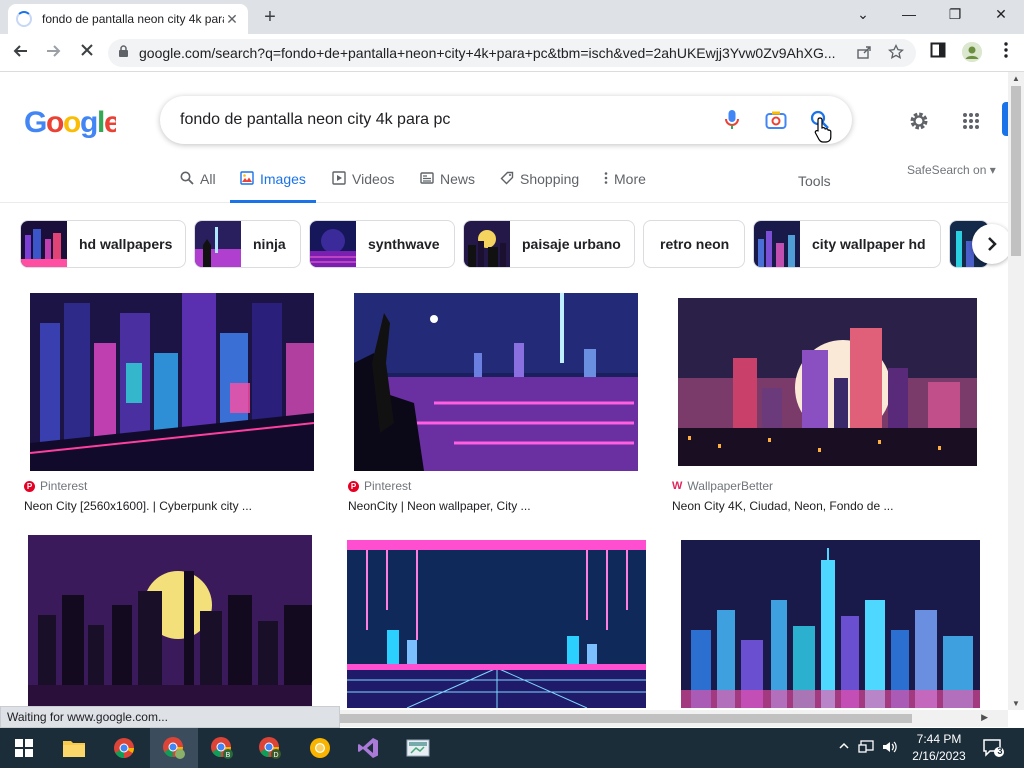 Image resolution: width=1024 pixels, height=768 pixels. Describe the element at coordinates (844, 748) in the screenshot. I see `tray-overflow-icon` at that location.